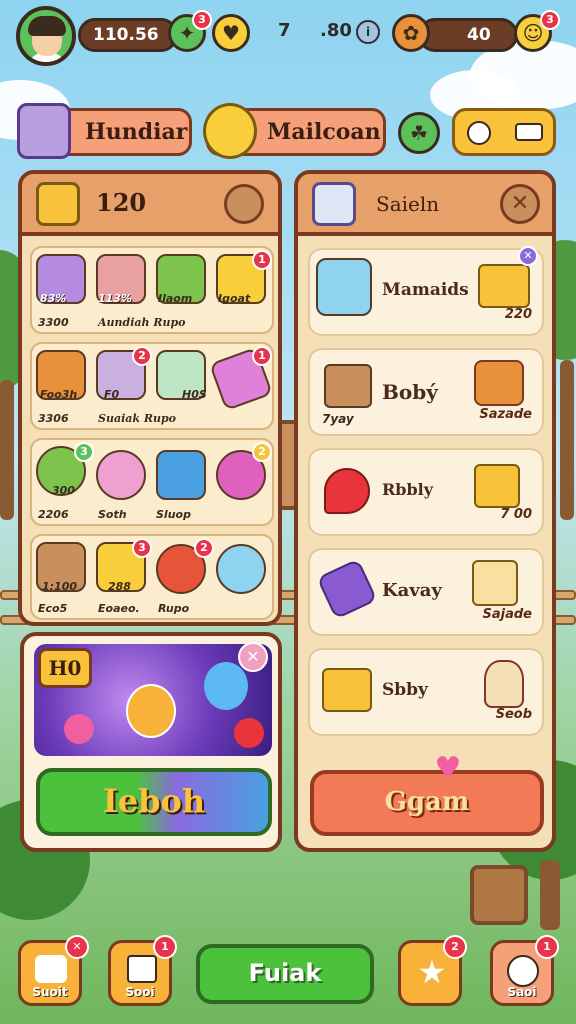 Image resolution: width=576 pixels, height=1024 pixels. Describe the element at coordinates (410, 392) in the screenshot. I see `shop-item-label: Bobý` at that location.